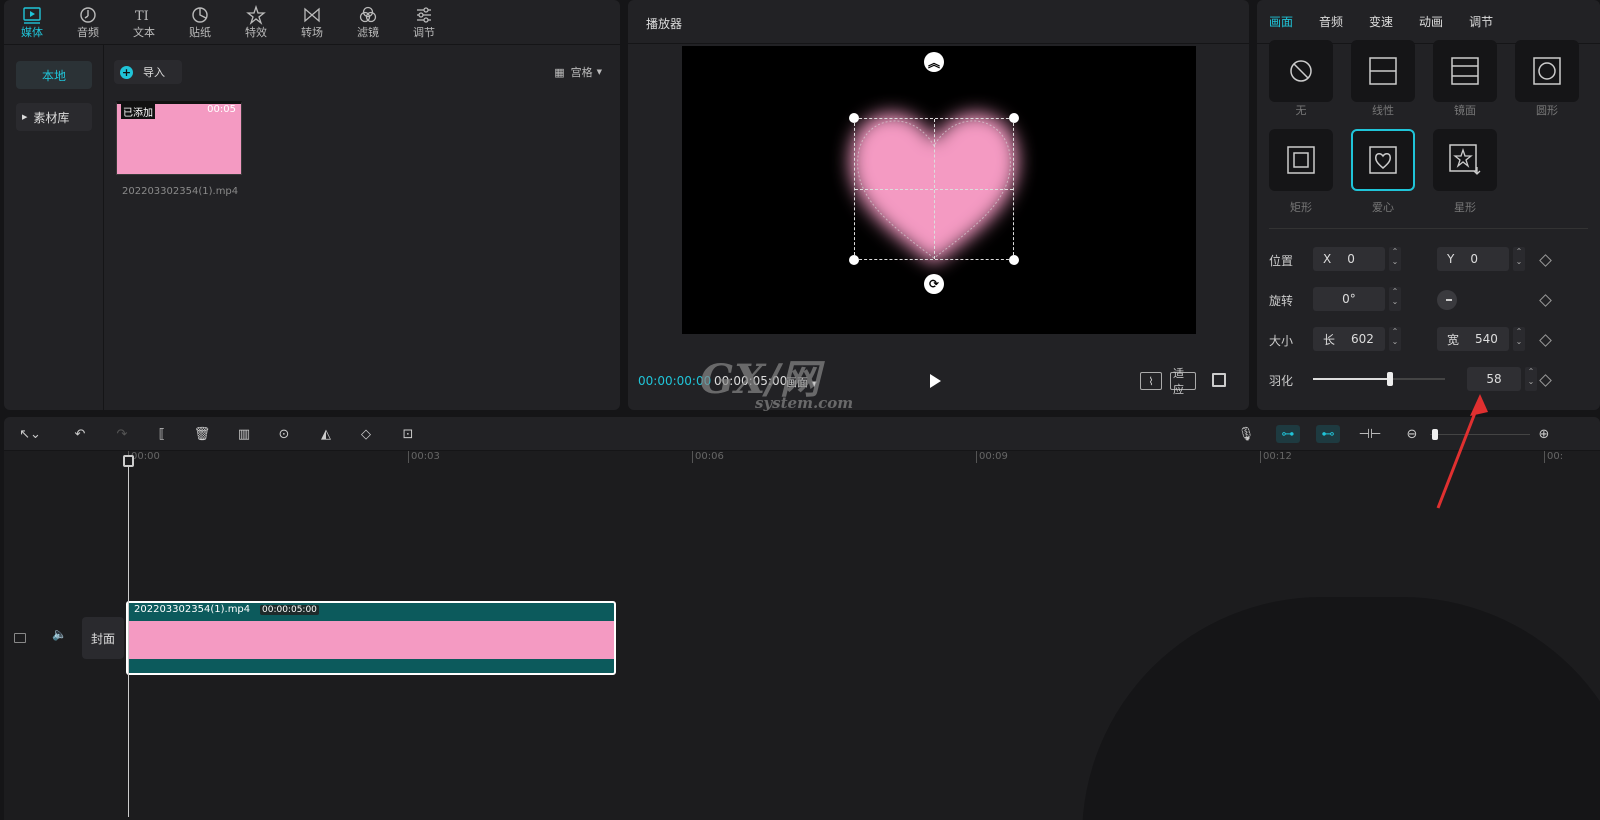 The width and height of the screenshot is (1600, 820). I want to click on reverse-icon: ⊙, so click(284, 434).